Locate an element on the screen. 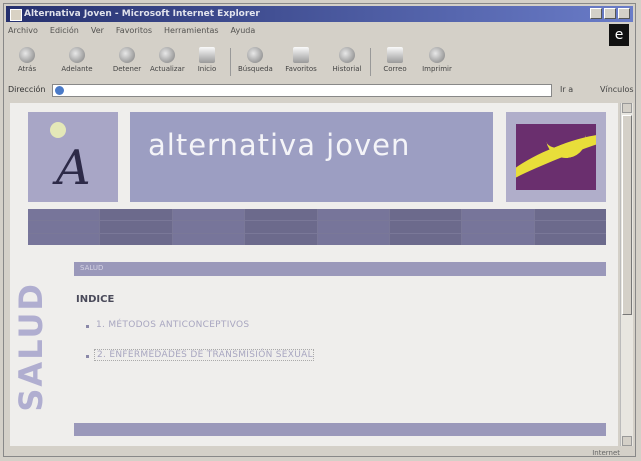 This screenshot has width=641, height=461. page-icon is located at coordinates (59, 90).